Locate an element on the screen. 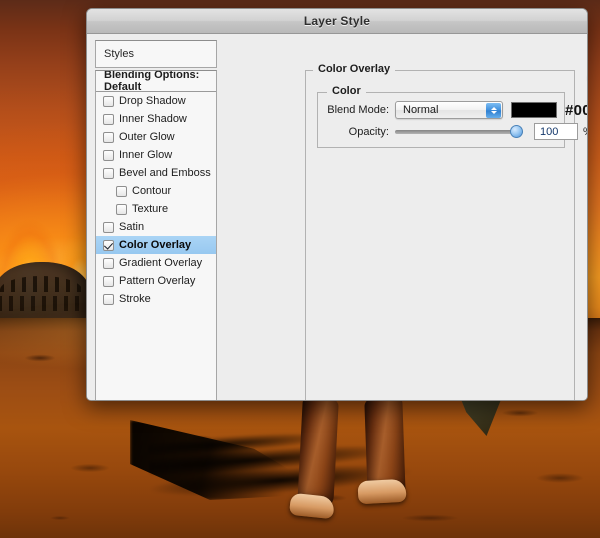 This screenshot has width=600, height=538. opacity-slider-handle is located at coordinates (516, 131).